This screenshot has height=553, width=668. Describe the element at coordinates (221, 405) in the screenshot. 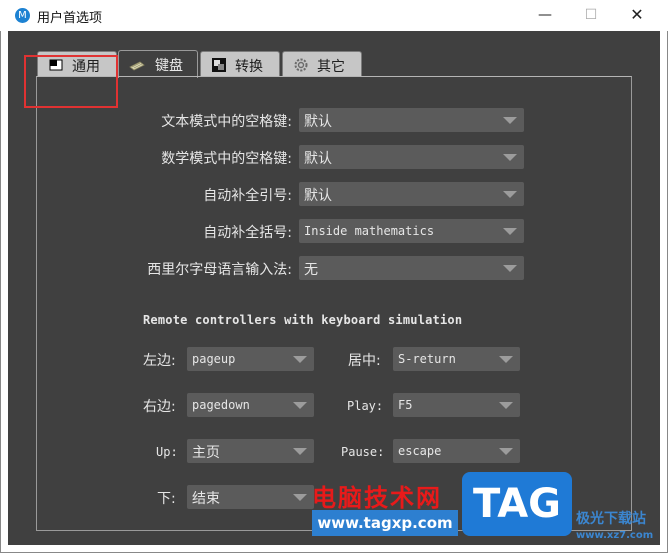

I see `select-value: pagedown` at that location.